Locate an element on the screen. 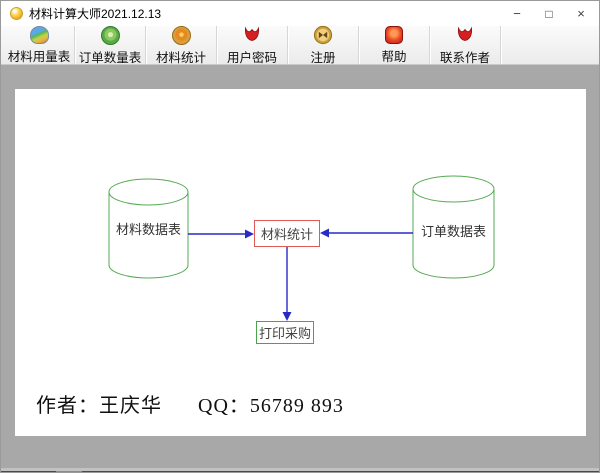 This screenshot has height=473, width=600. toolbar-button-label: 订单数量表 is located at coordinates (110, 57).